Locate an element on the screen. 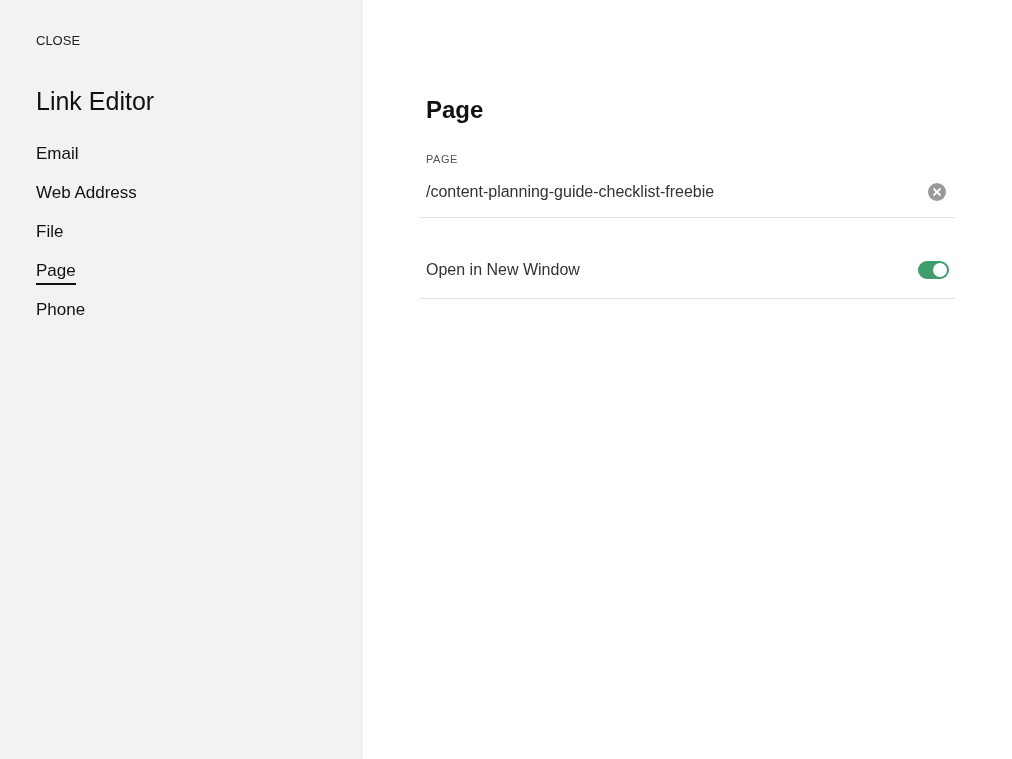  link-type-tab: File is located at coordinates (50, 232).